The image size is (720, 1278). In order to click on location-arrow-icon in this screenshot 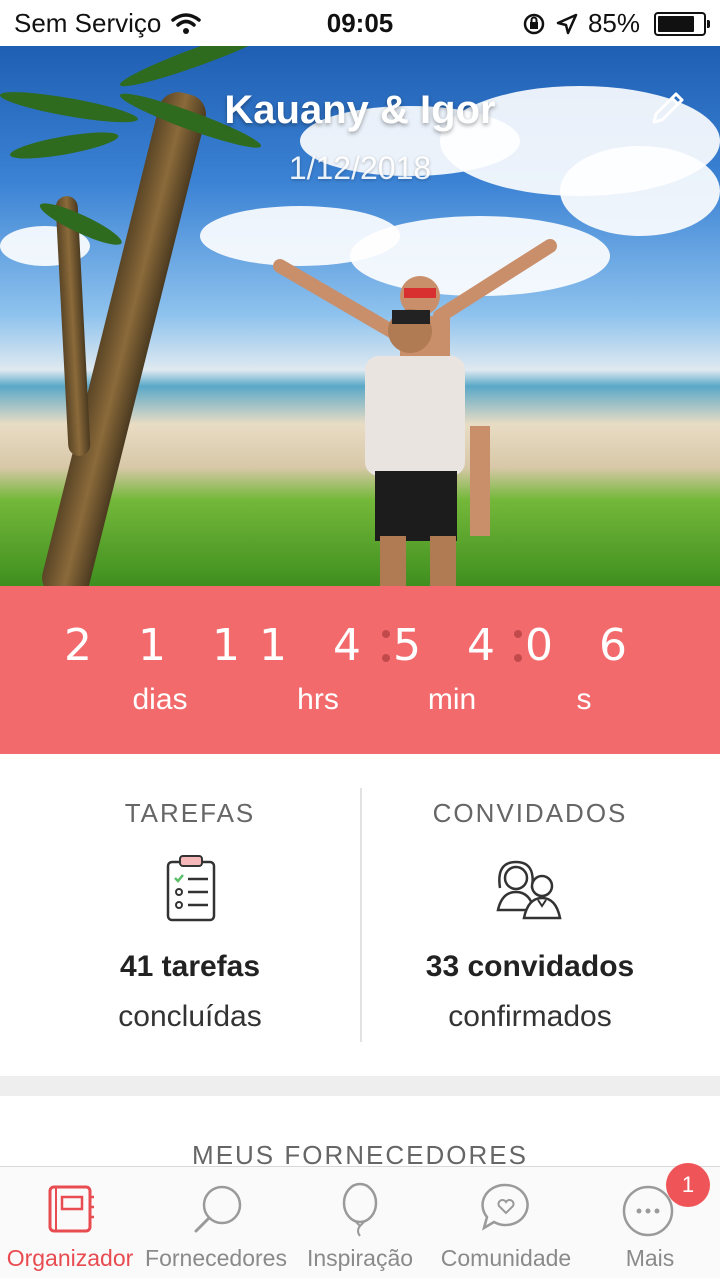, I will do `click(567, 23)`.